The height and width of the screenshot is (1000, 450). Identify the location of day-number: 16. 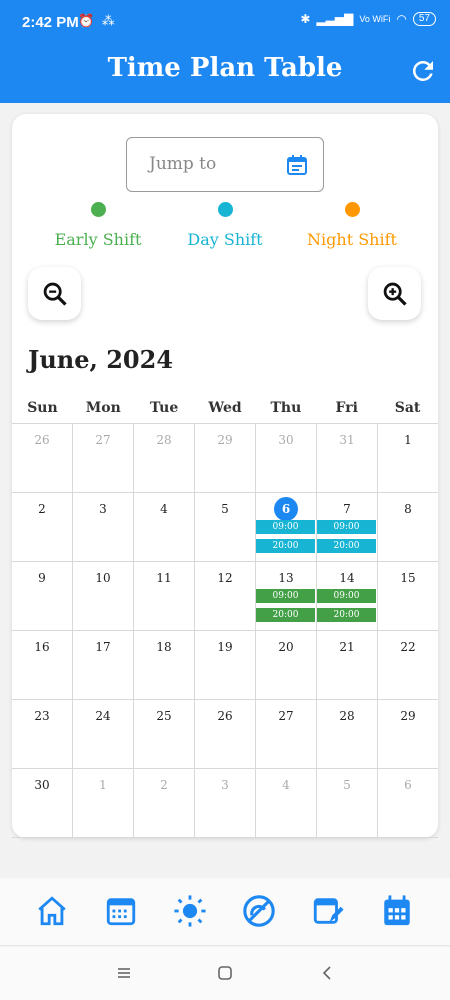
(42, 647).